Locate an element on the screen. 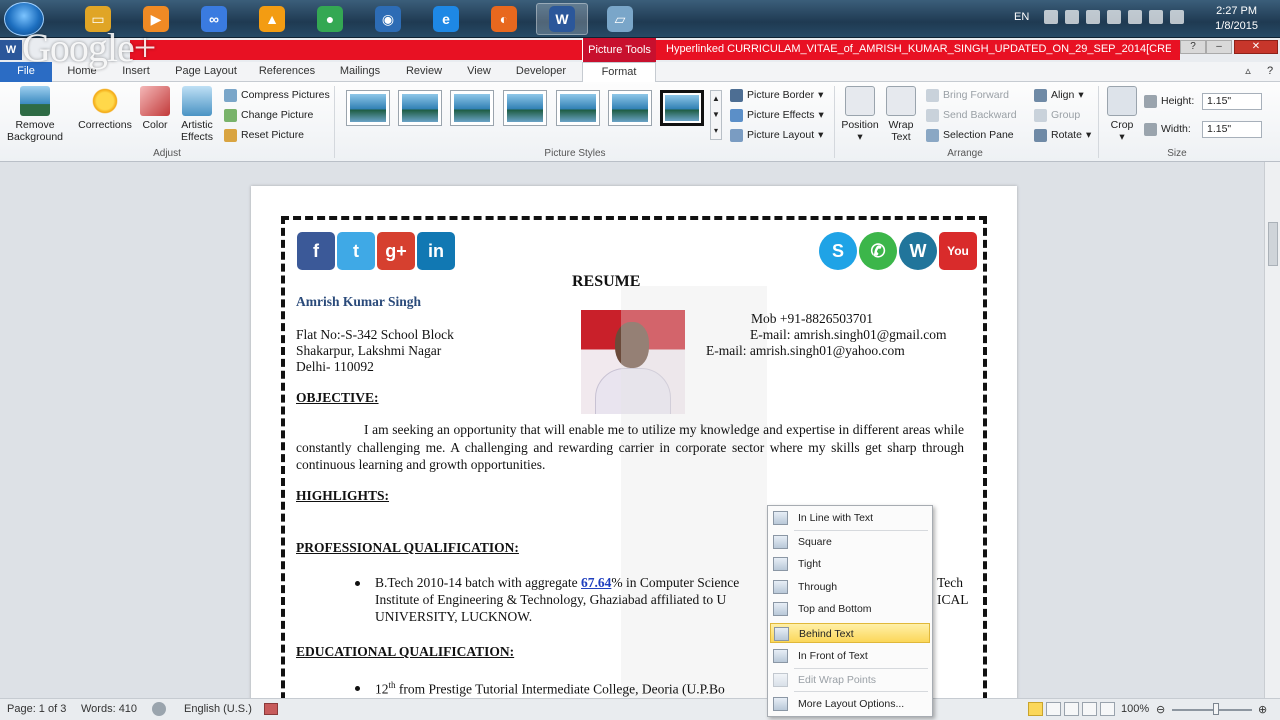 The height and width of the screenshot is (720, 1280). rotate-button: Rotate ▾ is located at coordinates (1062, 135).